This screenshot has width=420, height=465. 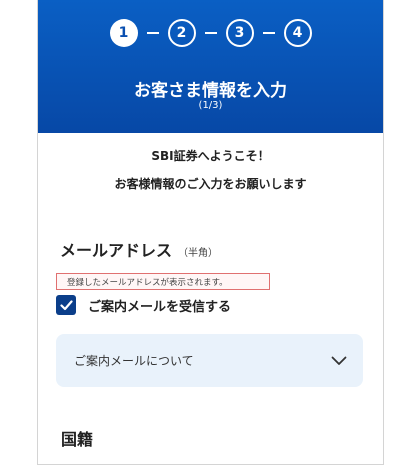 I want to click on email-title-note: （半角）, so click(x=198, y=253).